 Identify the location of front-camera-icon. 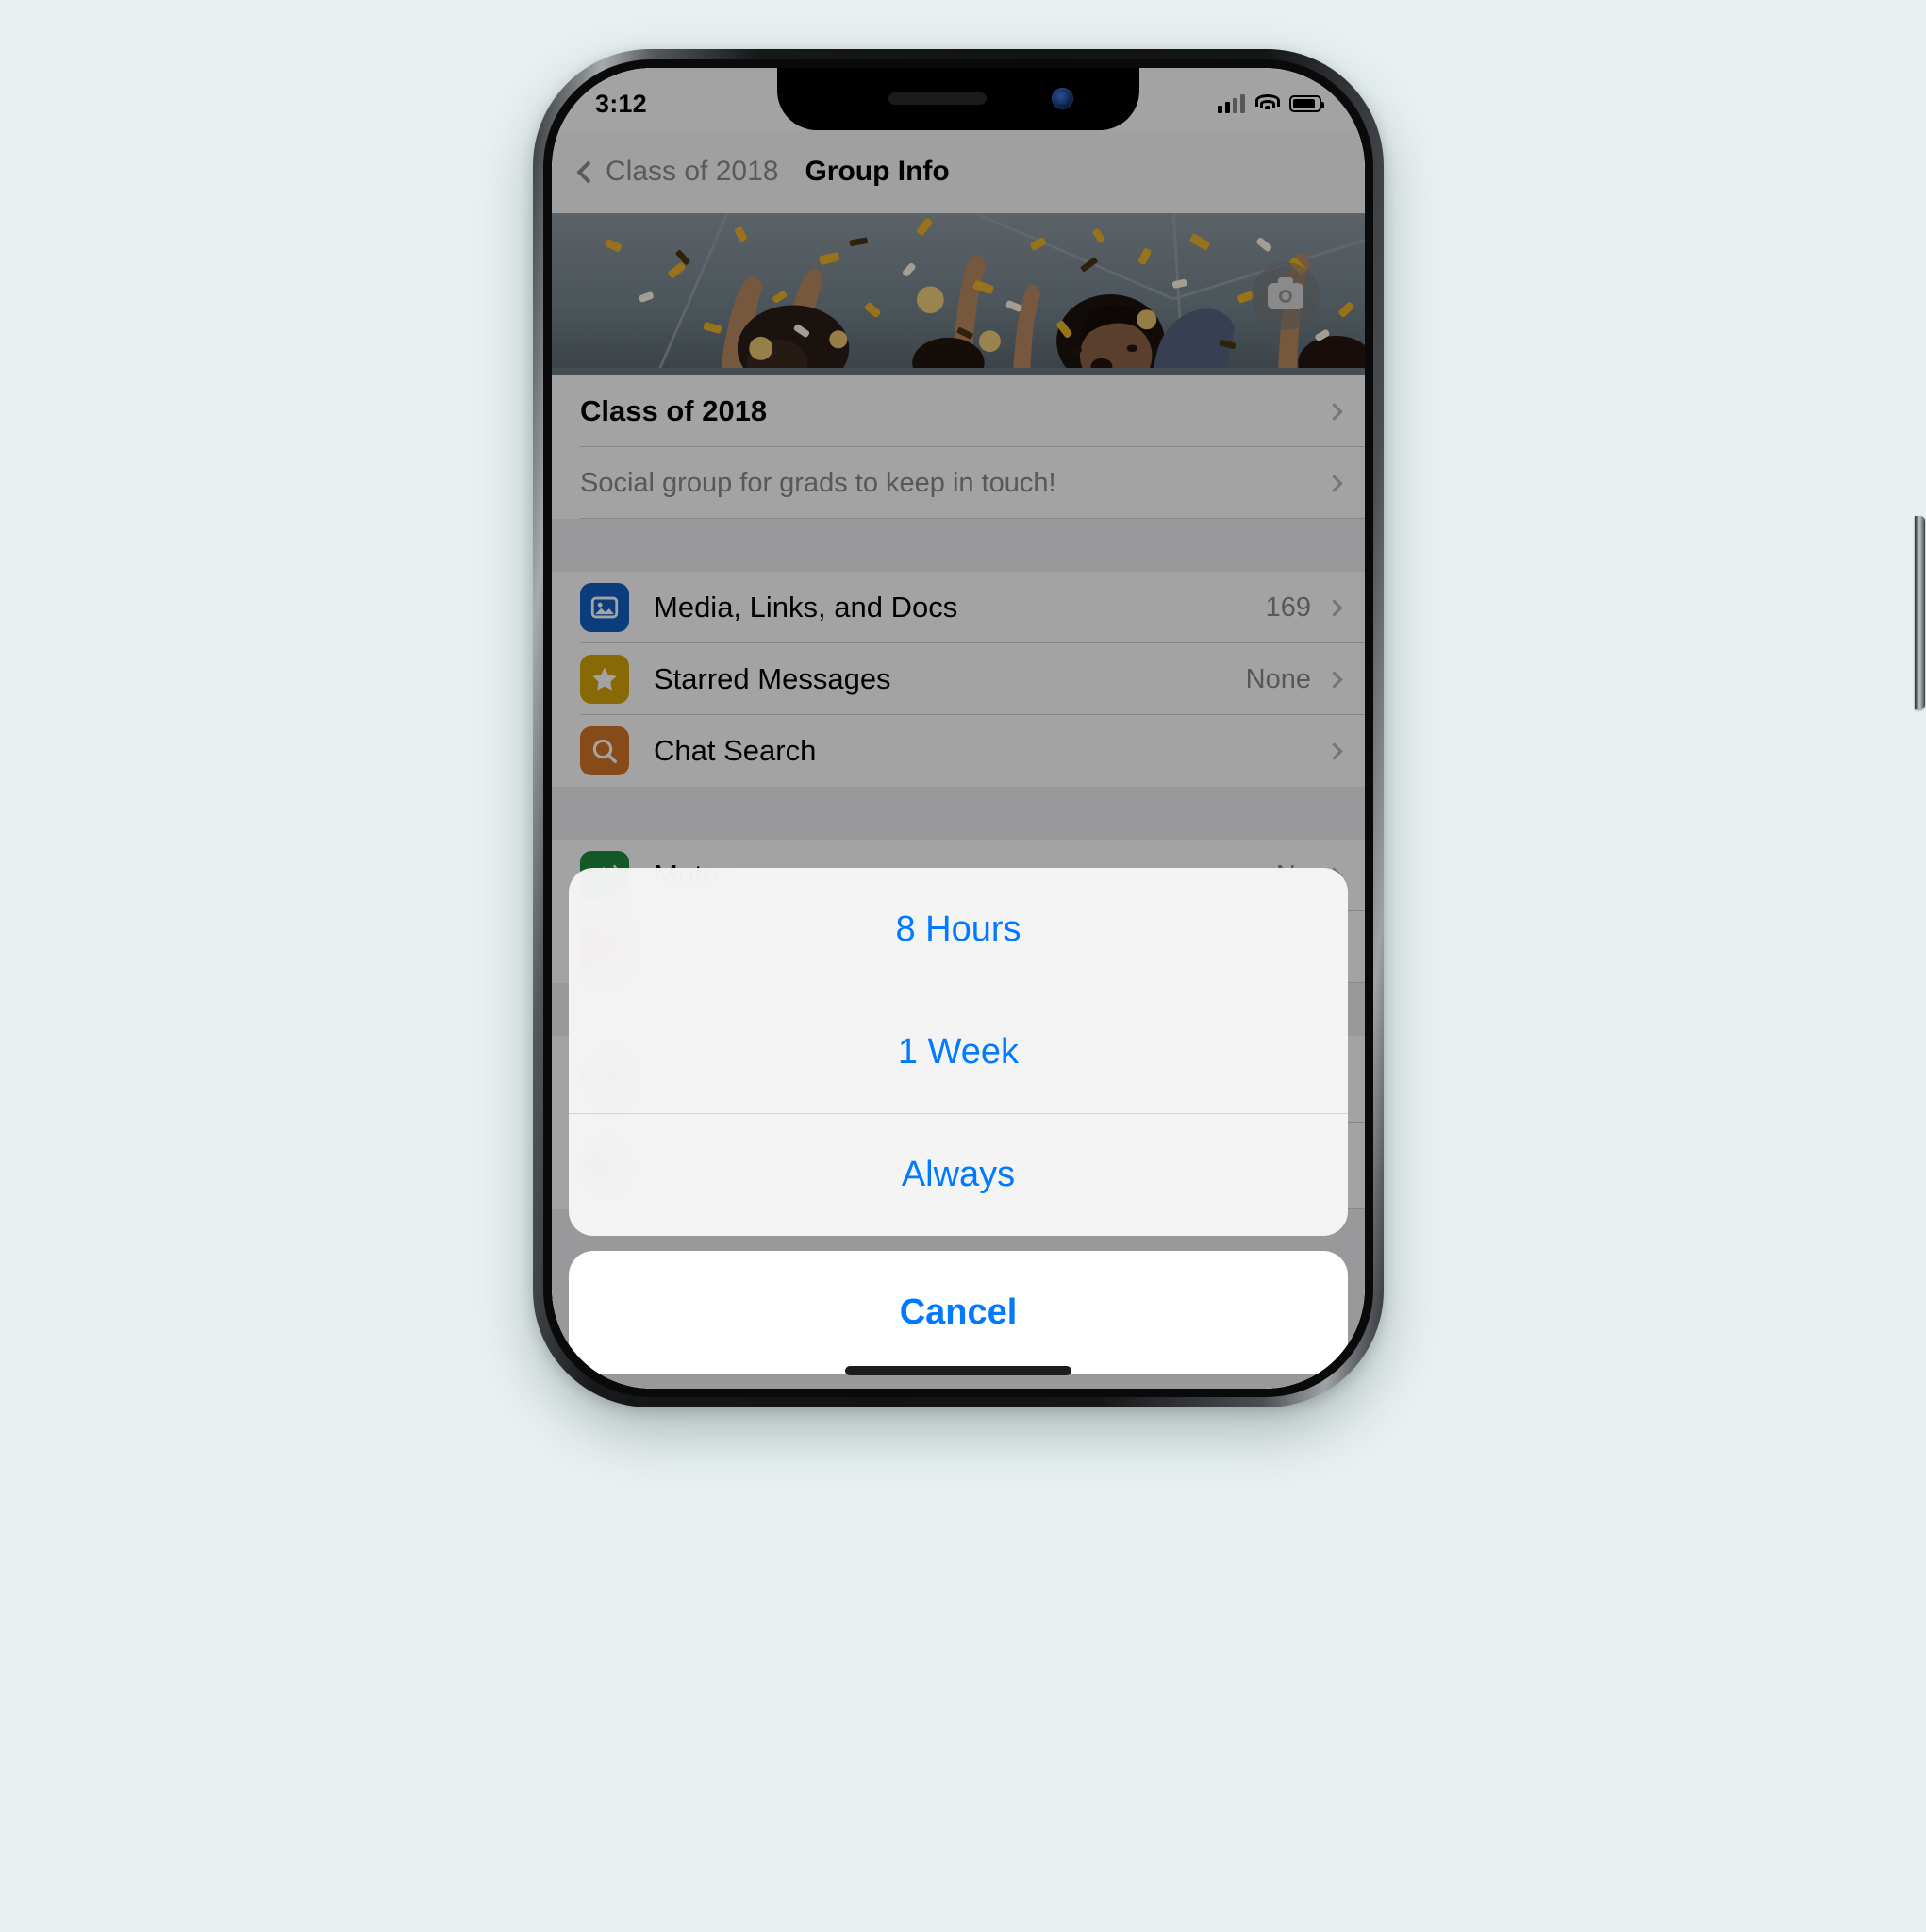
(1062, 98).